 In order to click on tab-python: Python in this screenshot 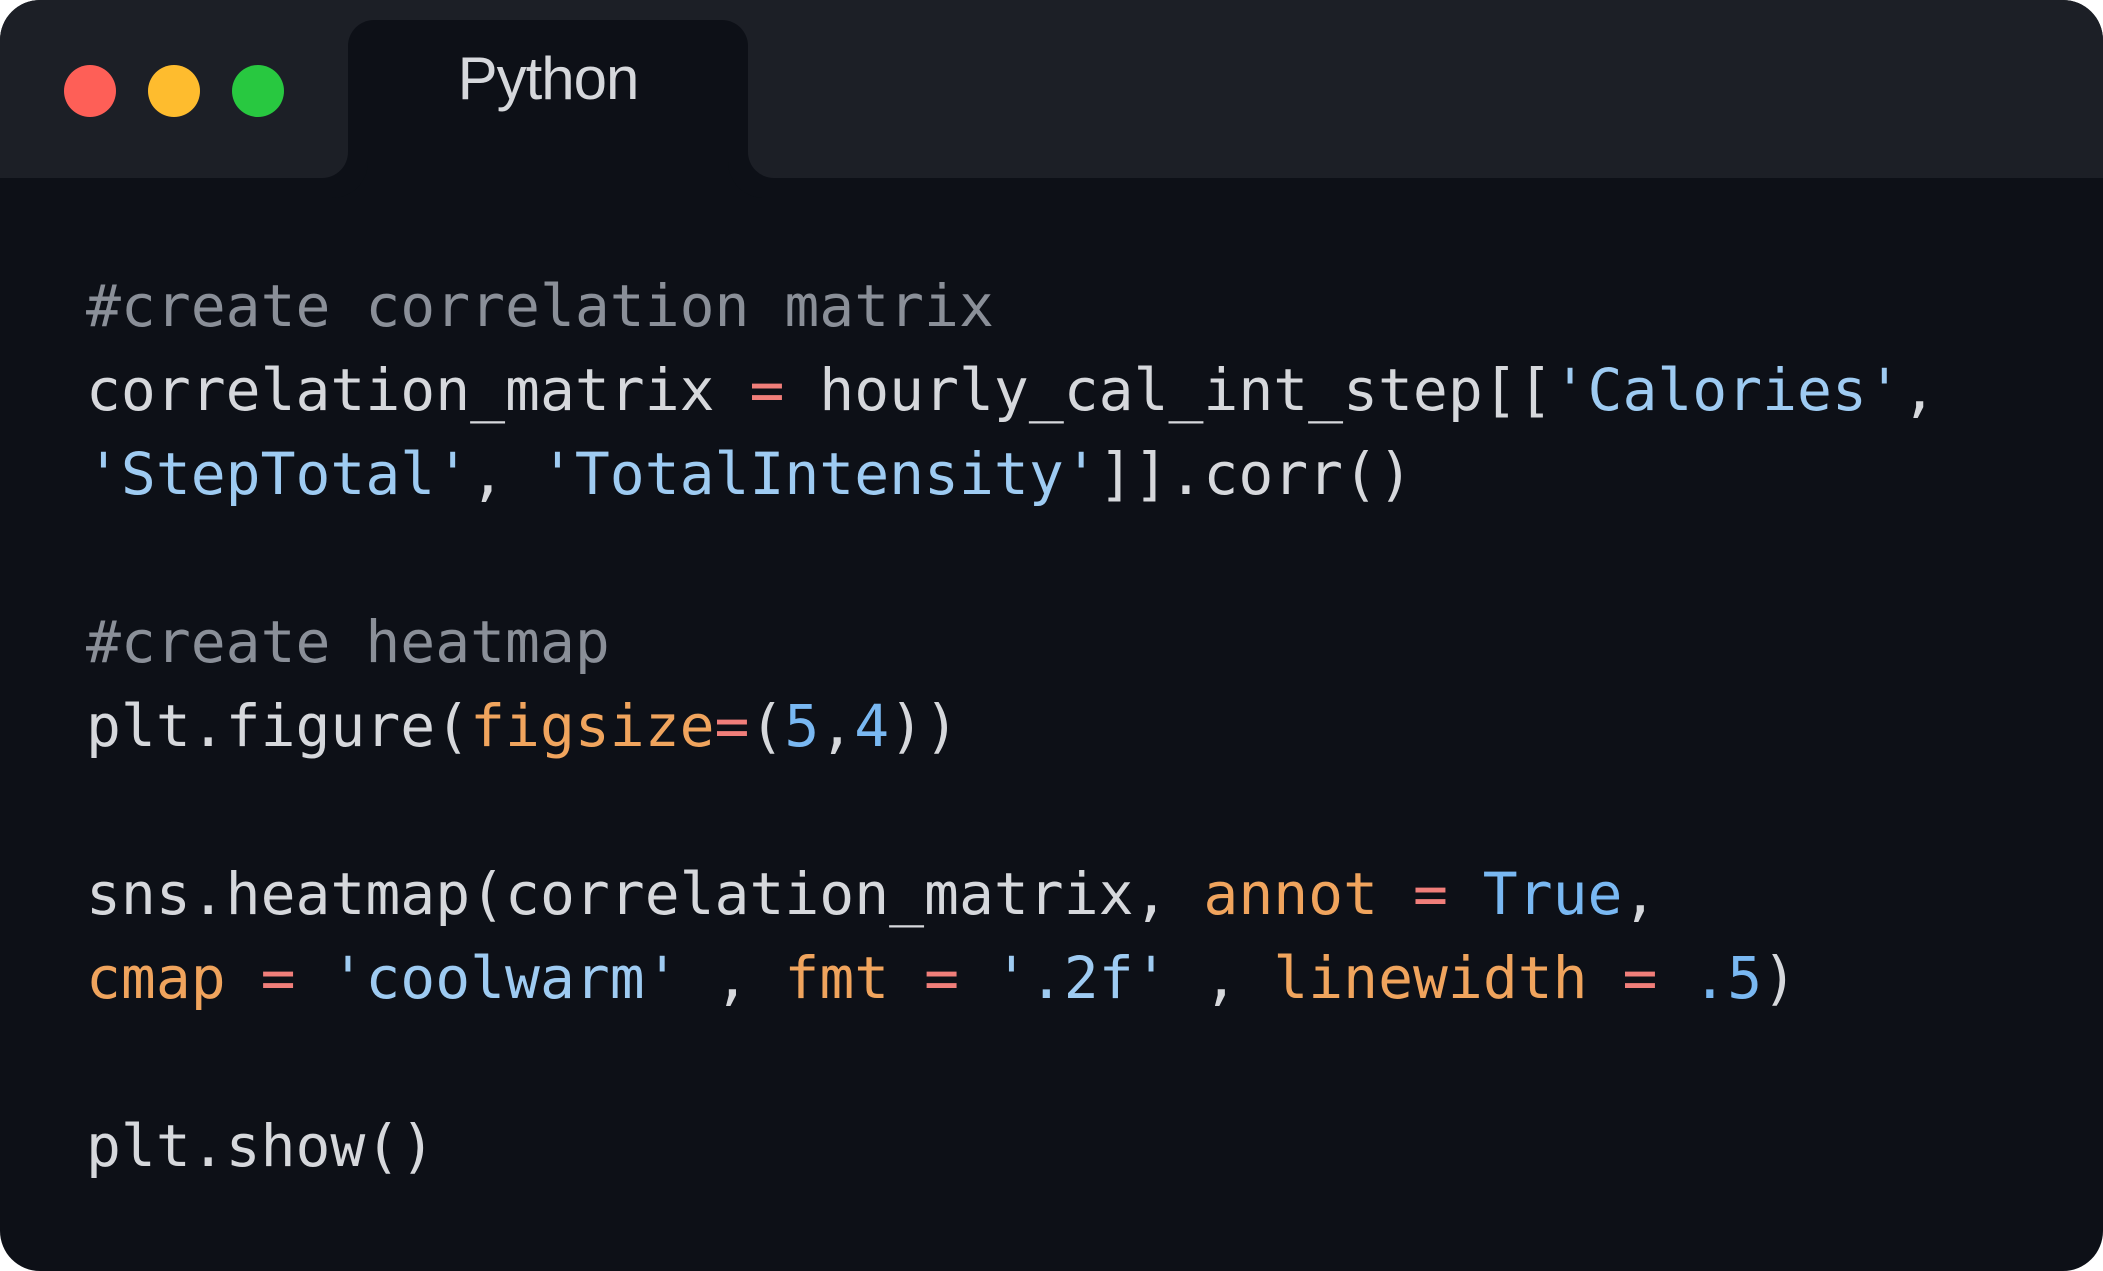, I will do `click(548, 99)`.